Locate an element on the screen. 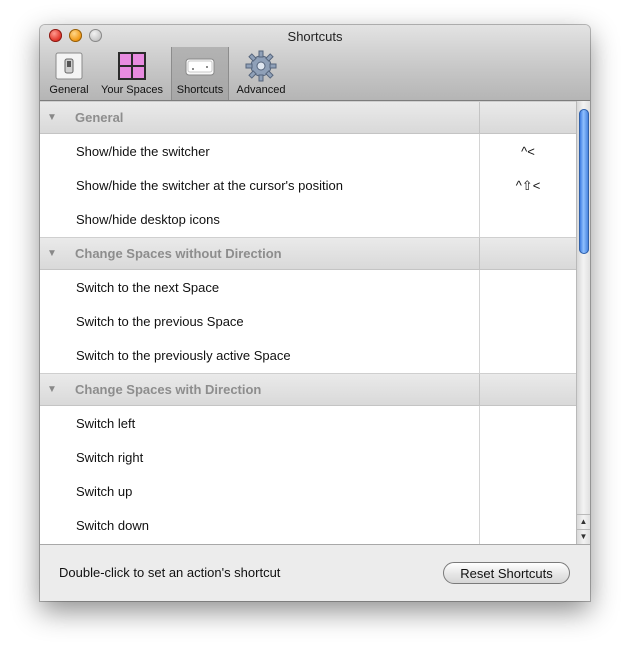  scroll-down-arrow-icon: ▼ is located at coordinates (583, 536).